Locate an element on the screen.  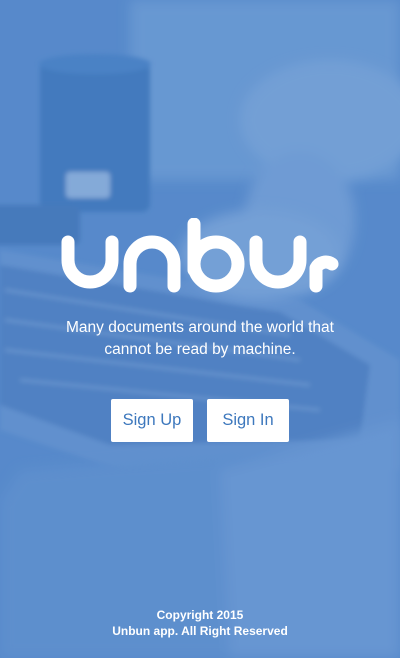
sign-in-button: Sign In is located at coordinates (248, 420).